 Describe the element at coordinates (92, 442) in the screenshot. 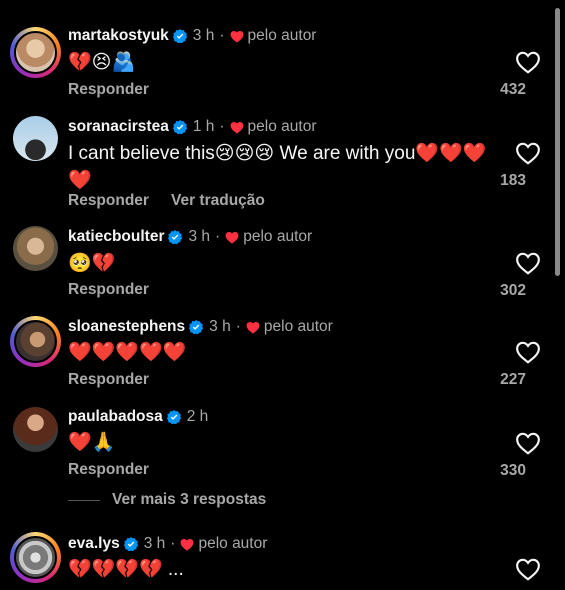

I see `comment-text: ❤️🙏` at that location.